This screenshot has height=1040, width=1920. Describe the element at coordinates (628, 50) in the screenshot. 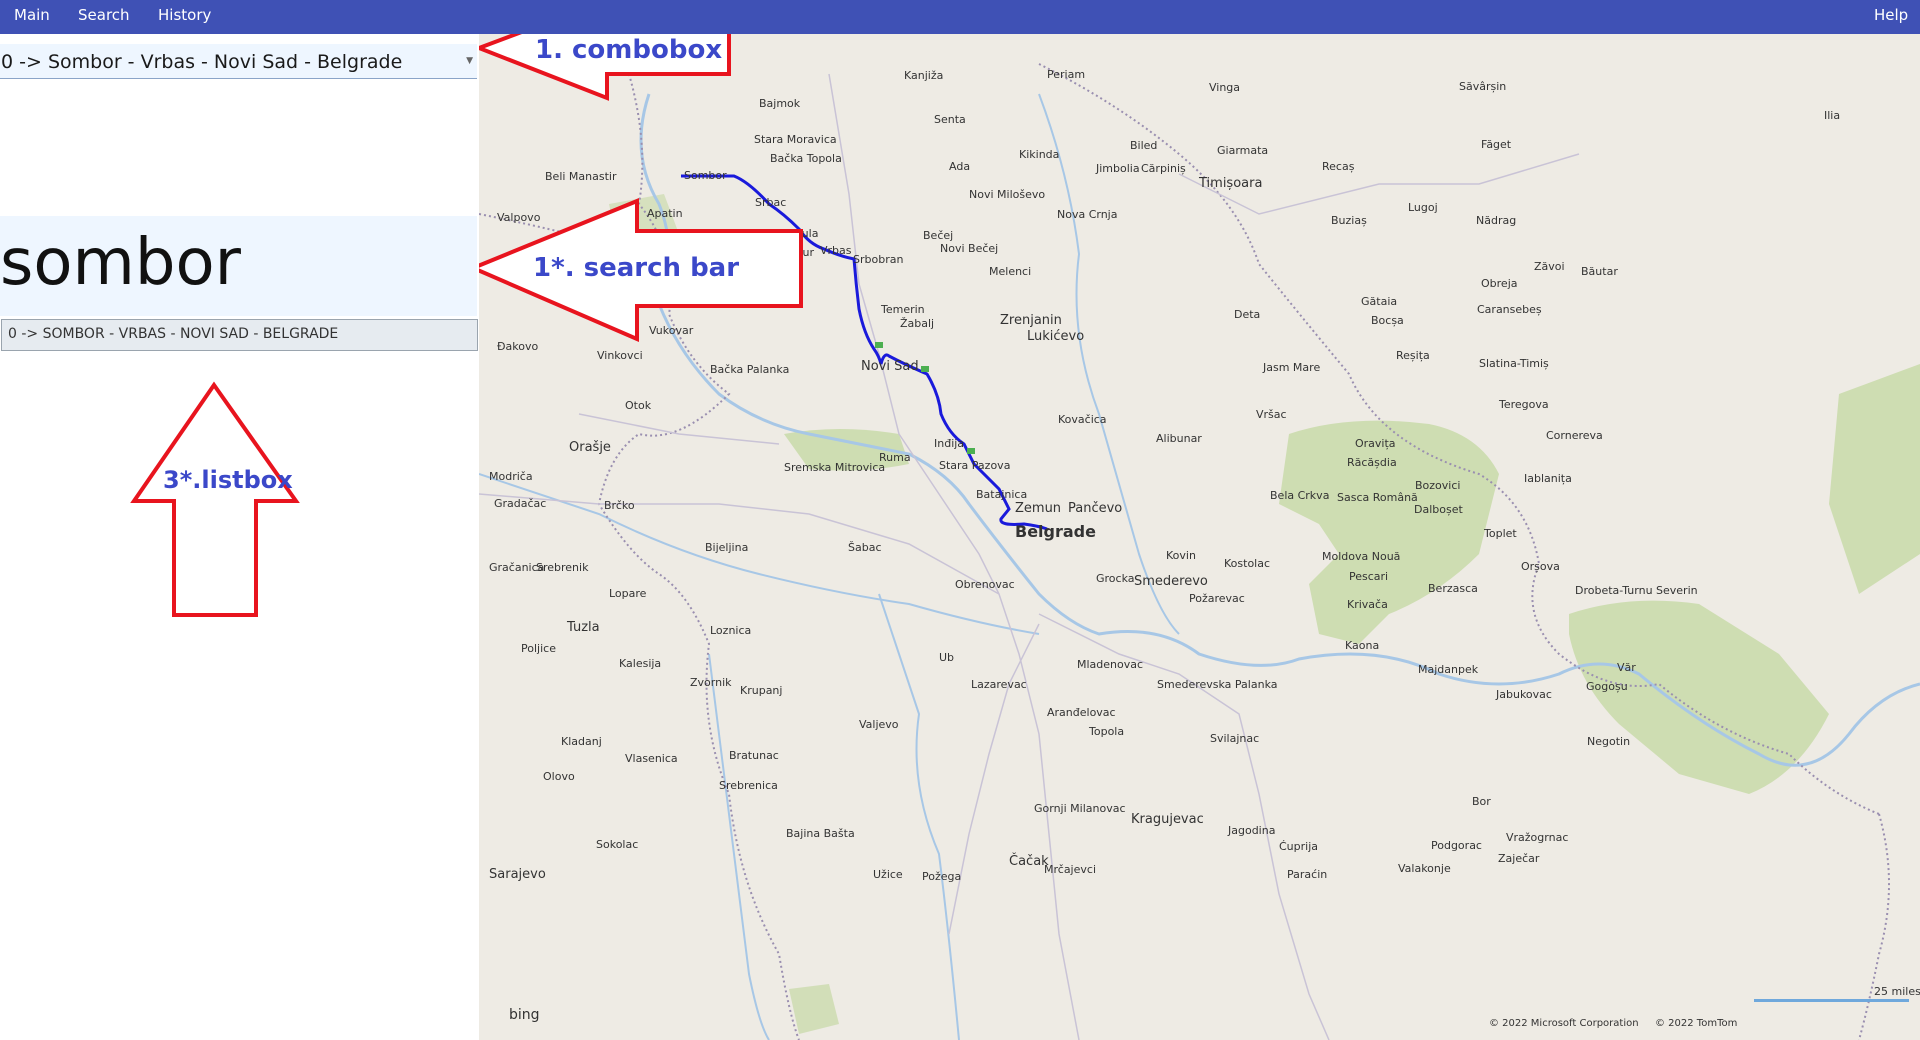

I see `annotation-combobox-label: 1. combobox` at that location.